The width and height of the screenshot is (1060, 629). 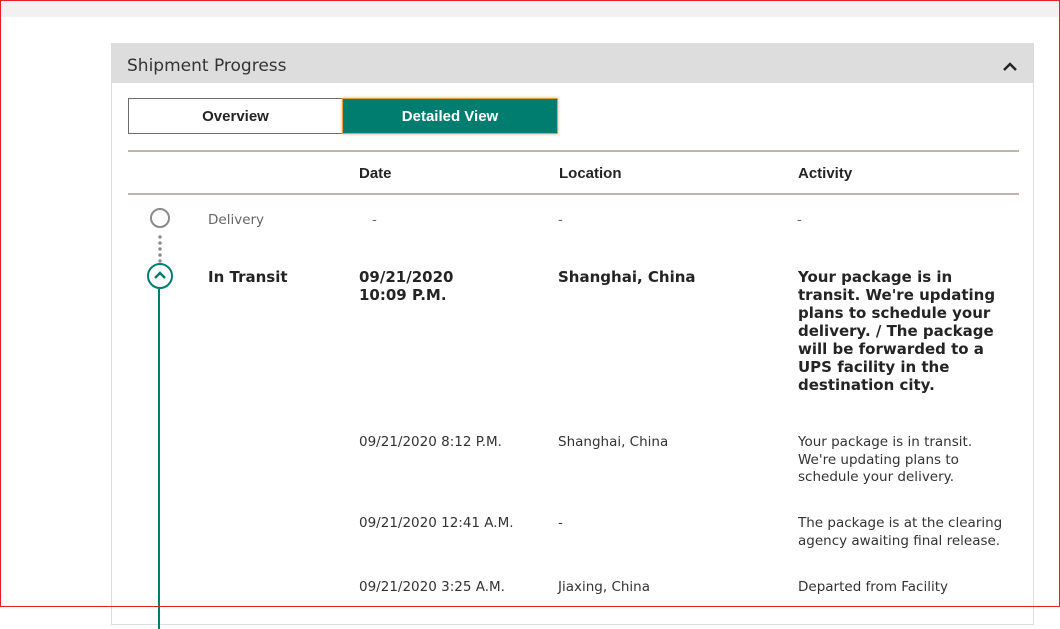 What do you see at coordinates (572, 63) in the screenshot?
I see `panel-header: Shipment Progress` at bounding box center [572, 63].